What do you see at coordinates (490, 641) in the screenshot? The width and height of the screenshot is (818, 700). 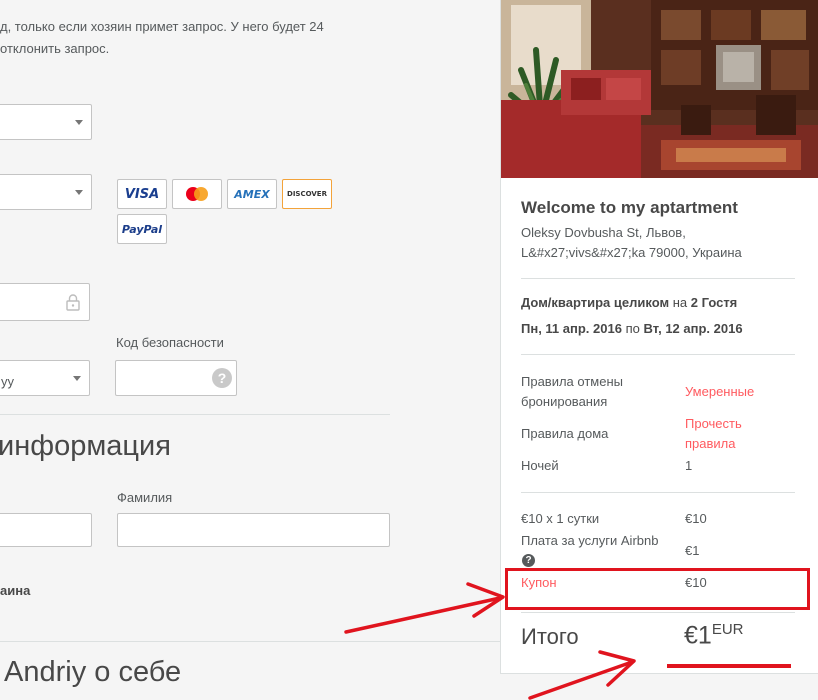 I see `annotation-arrows` at bounding box center [490, 641].